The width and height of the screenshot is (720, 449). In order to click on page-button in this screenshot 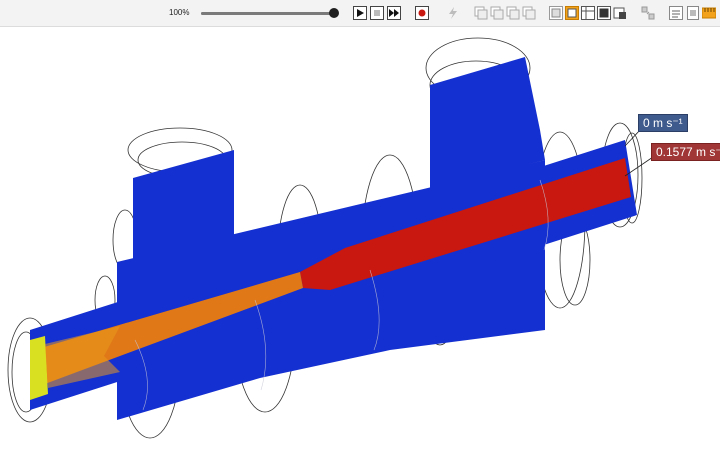, I will do `click(693, 13)`.